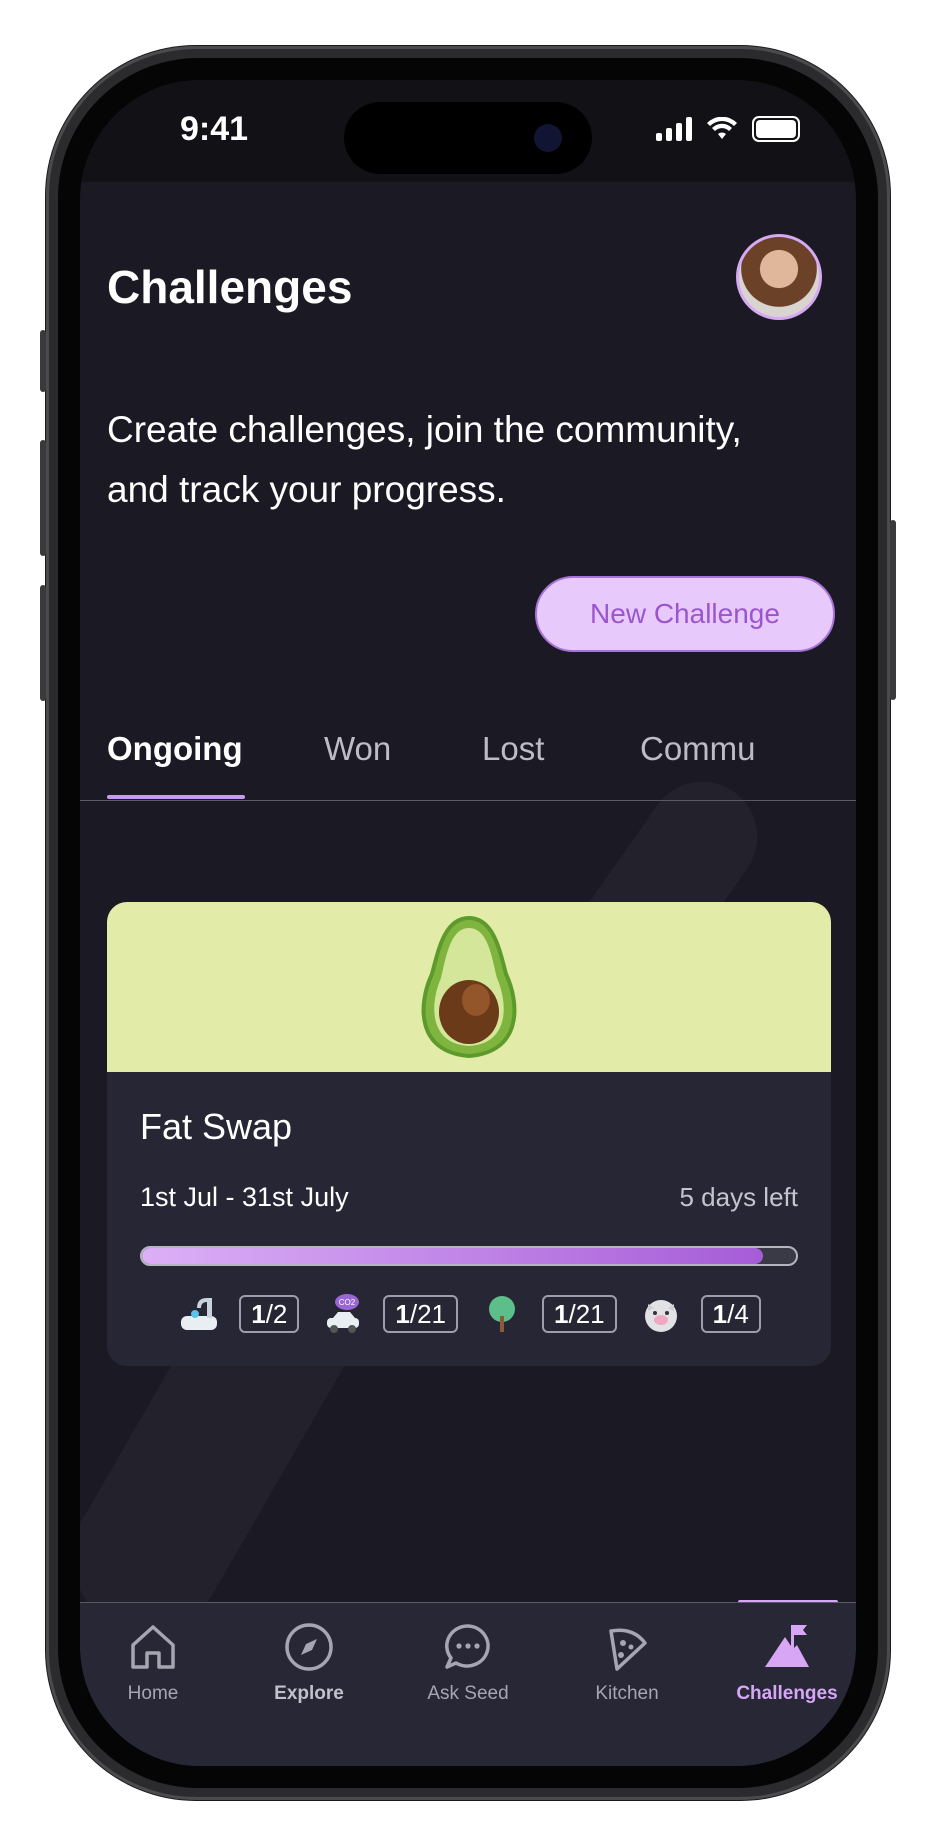 The height and width of the screenshot is (1845, 936). I want to click on nav-home: Home, so click(153, 1662).